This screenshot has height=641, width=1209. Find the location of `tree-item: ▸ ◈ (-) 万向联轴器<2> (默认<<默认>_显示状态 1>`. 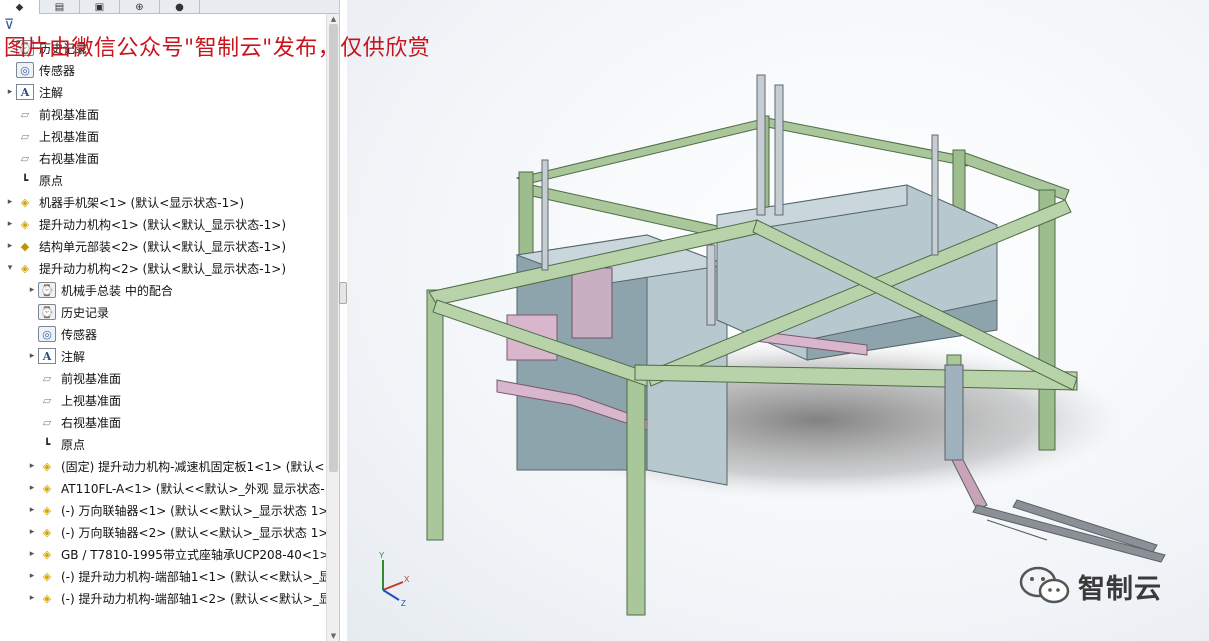

tree-item: ▸ ◈ (-) 万向联轴器<2> (默认<<默认>_显示状态 1> is located at coordinates (163, 532).